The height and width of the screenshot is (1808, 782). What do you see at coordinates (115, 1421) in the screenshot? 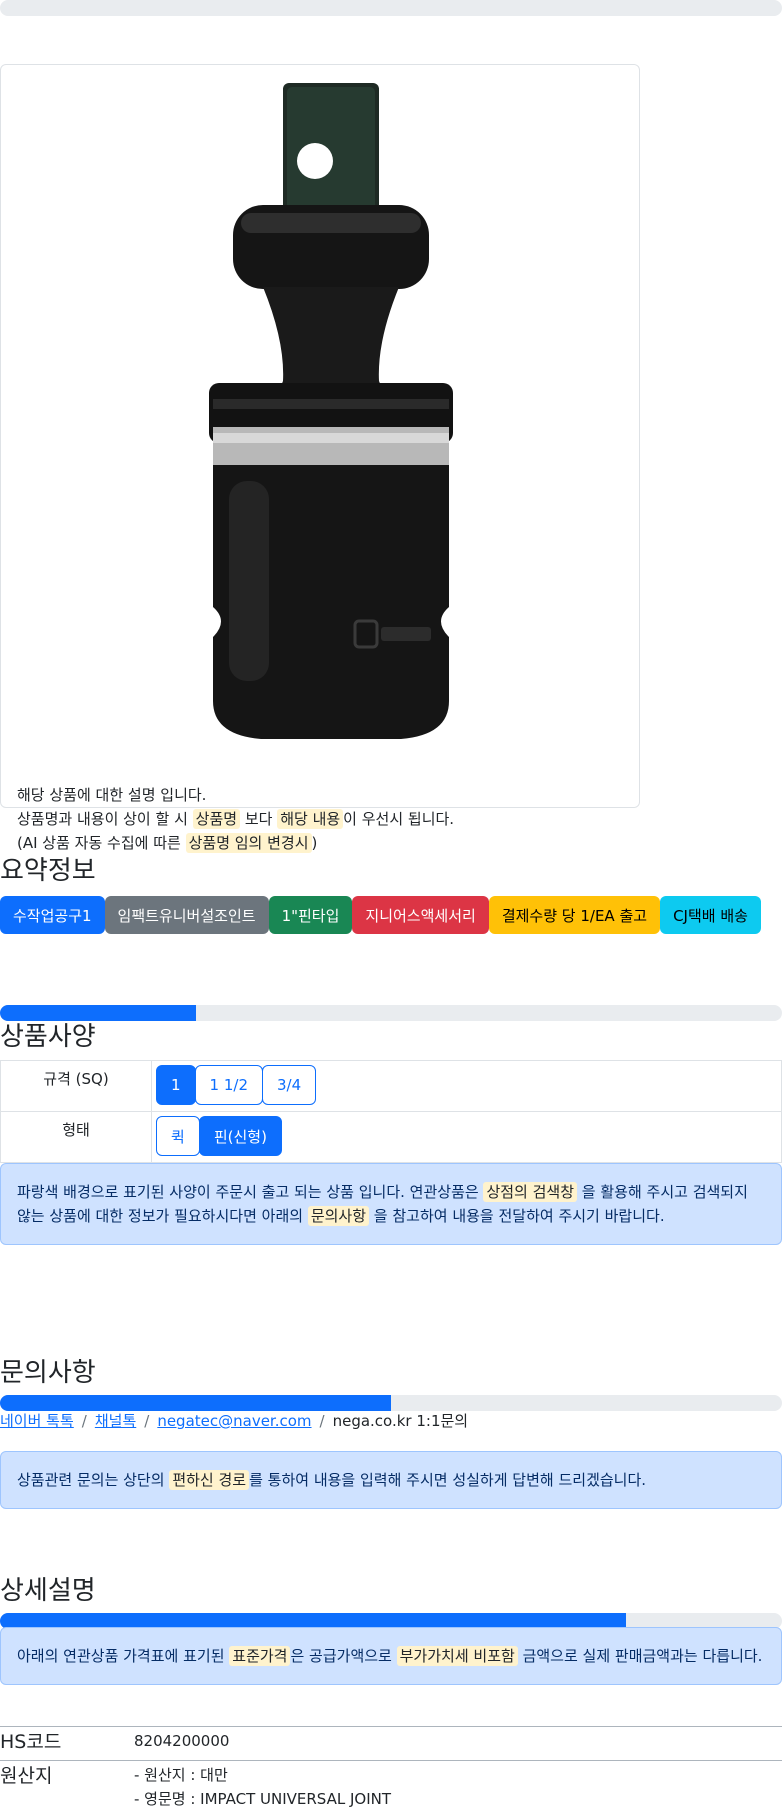
I see `channel-talk-link: 채널톡` at bounding box center [115, 1421].